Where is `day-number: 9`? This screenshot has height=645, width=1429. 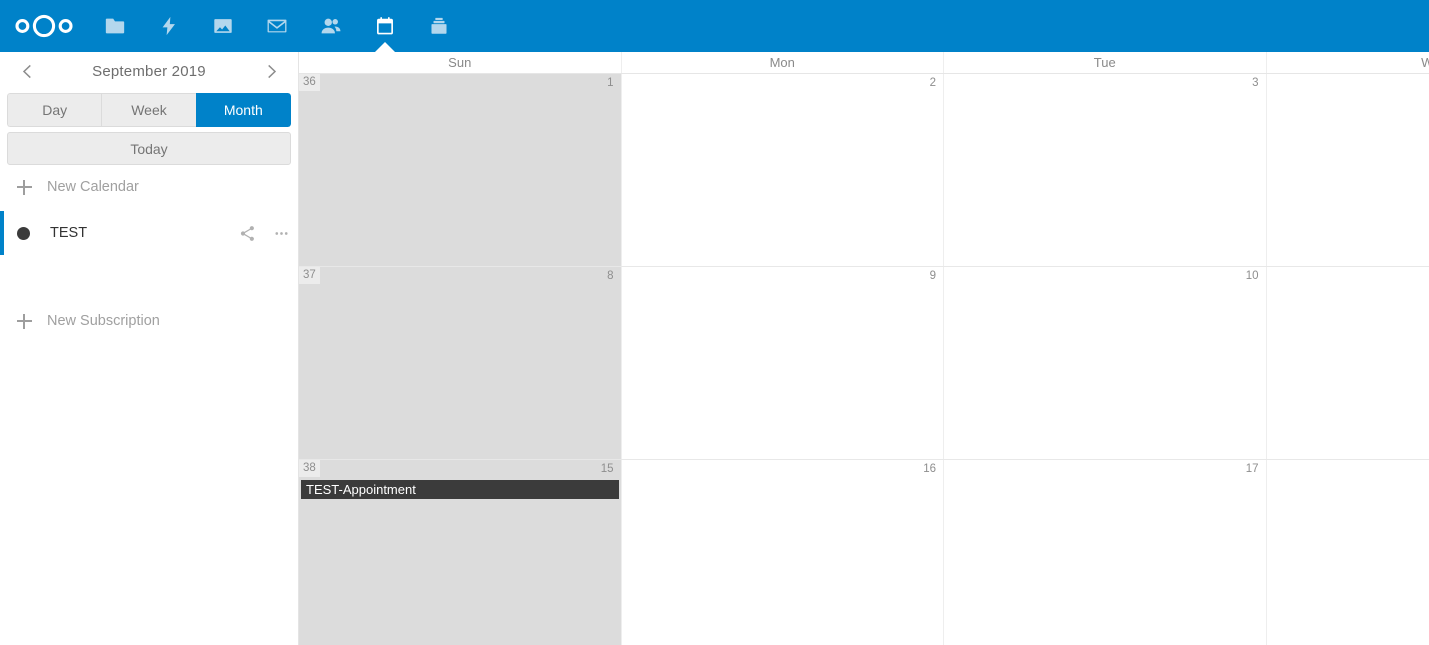 day-number: 9 is located at coordinates (932, 276).